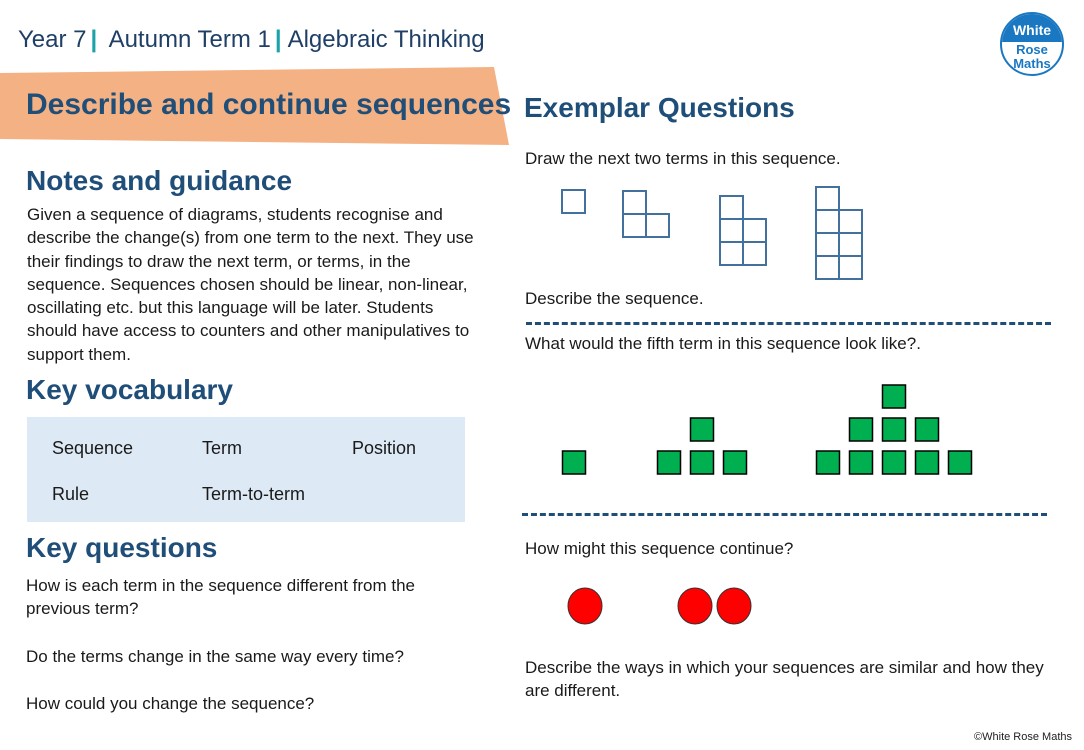 The image size is (1084, 750). I want to click on breadcrumb: Year 7 | Autumn Term 1 | Algebraic Thinking, so click(251, 40).